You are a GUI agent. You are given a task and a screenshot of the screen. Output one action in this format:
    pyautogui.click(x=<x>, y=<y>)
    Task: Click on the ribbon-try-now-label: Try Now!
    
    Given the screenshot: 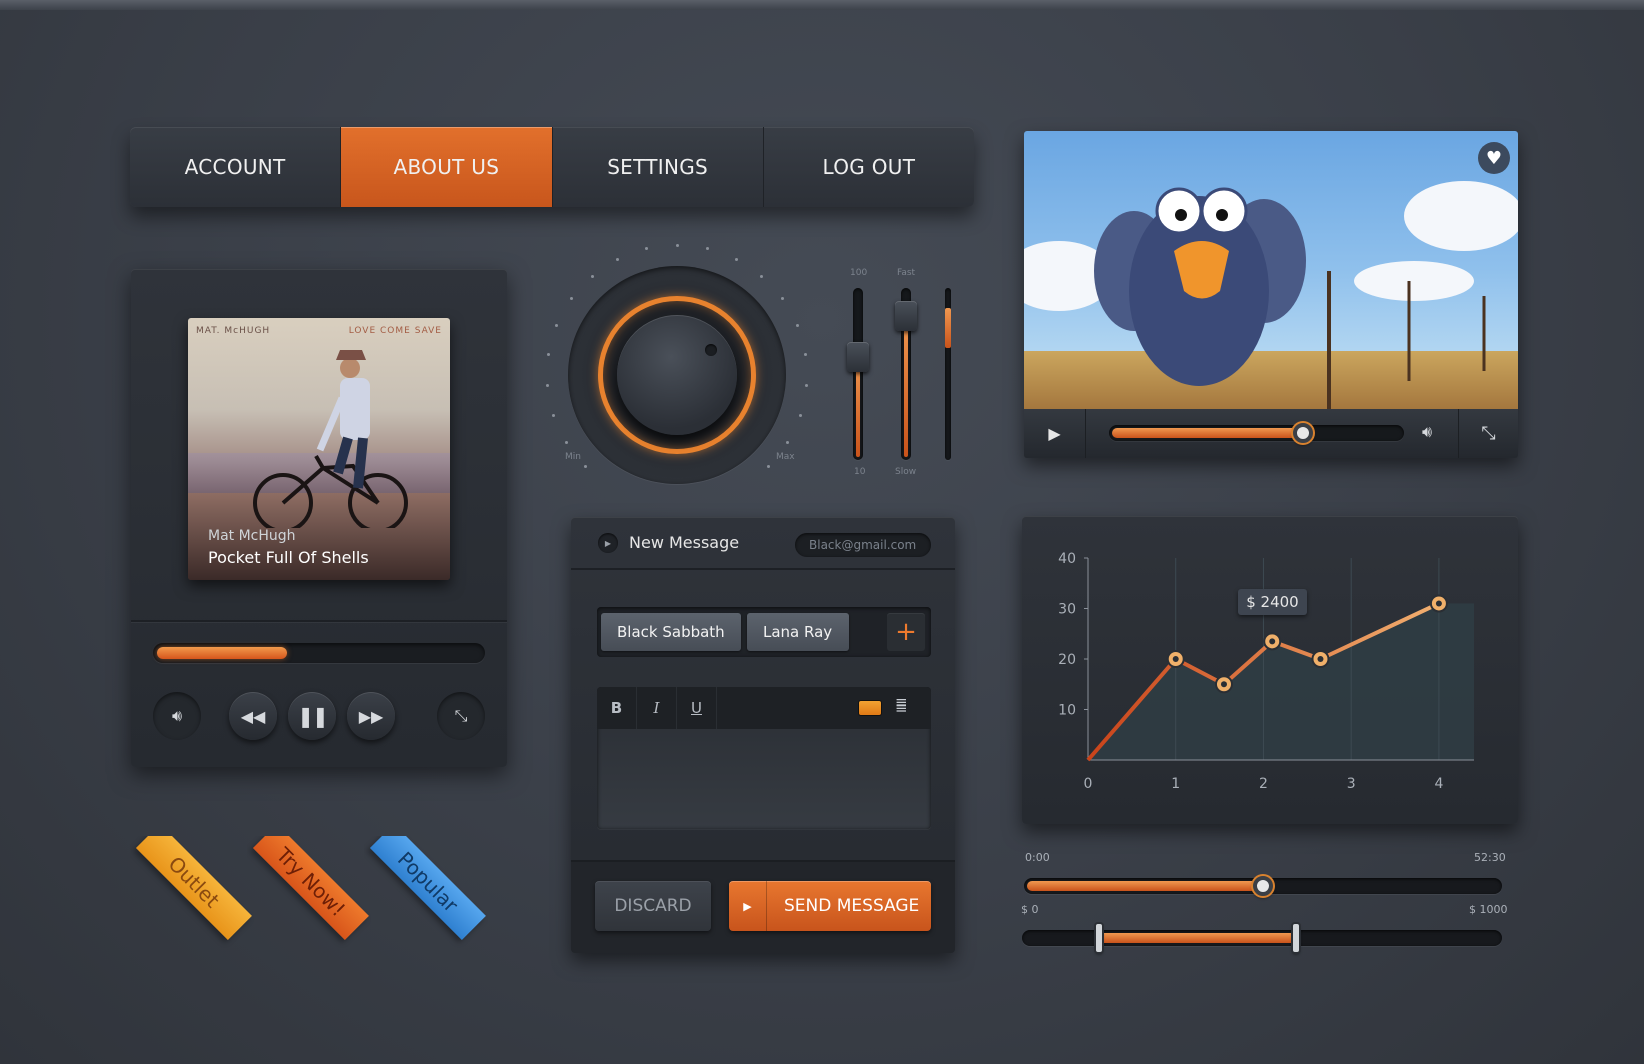 What is the action you would take?
    pyautogui.click(x=310, y=888)
    